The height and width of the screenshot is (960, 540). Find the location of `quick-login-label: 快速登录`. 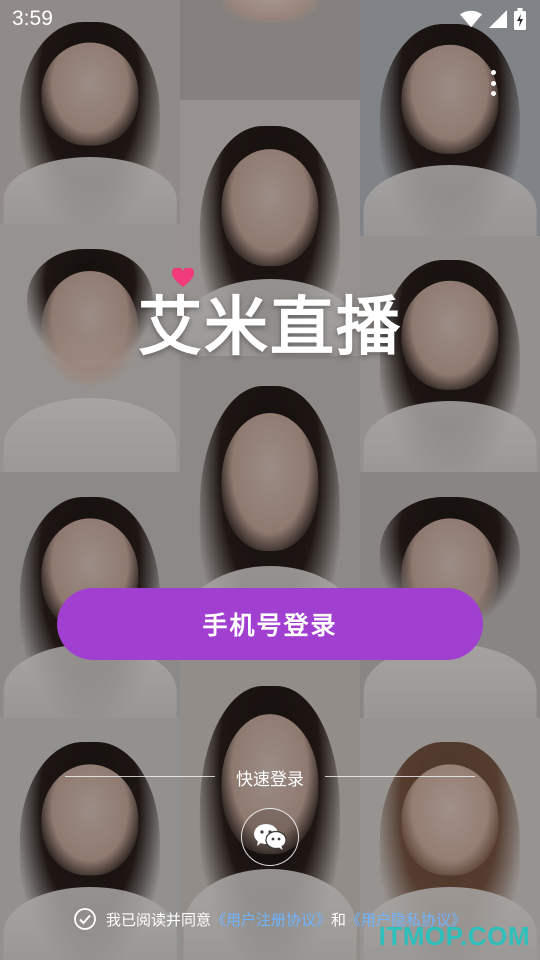

quick-login-label: 快速登录 is located at coordinates (270, 780).